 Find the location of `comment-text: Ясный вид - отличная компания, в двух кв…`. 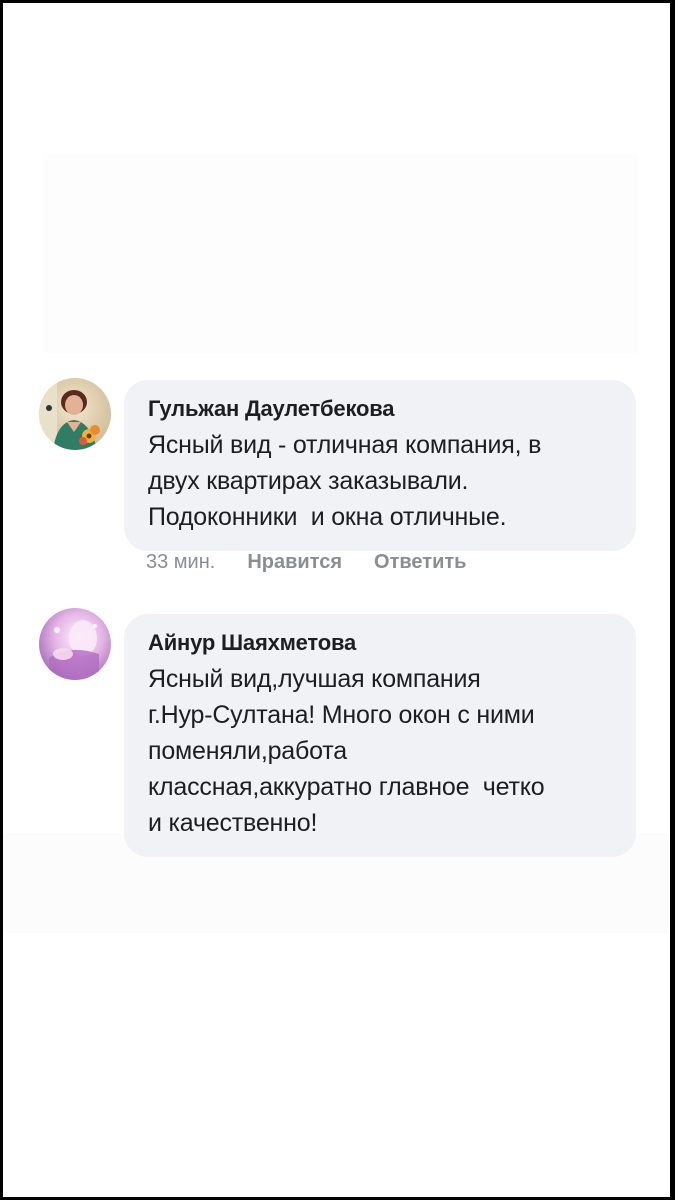

comment-text: Ясный вид - отличная компания, в двух кв… is located at coordinates (345, 481).